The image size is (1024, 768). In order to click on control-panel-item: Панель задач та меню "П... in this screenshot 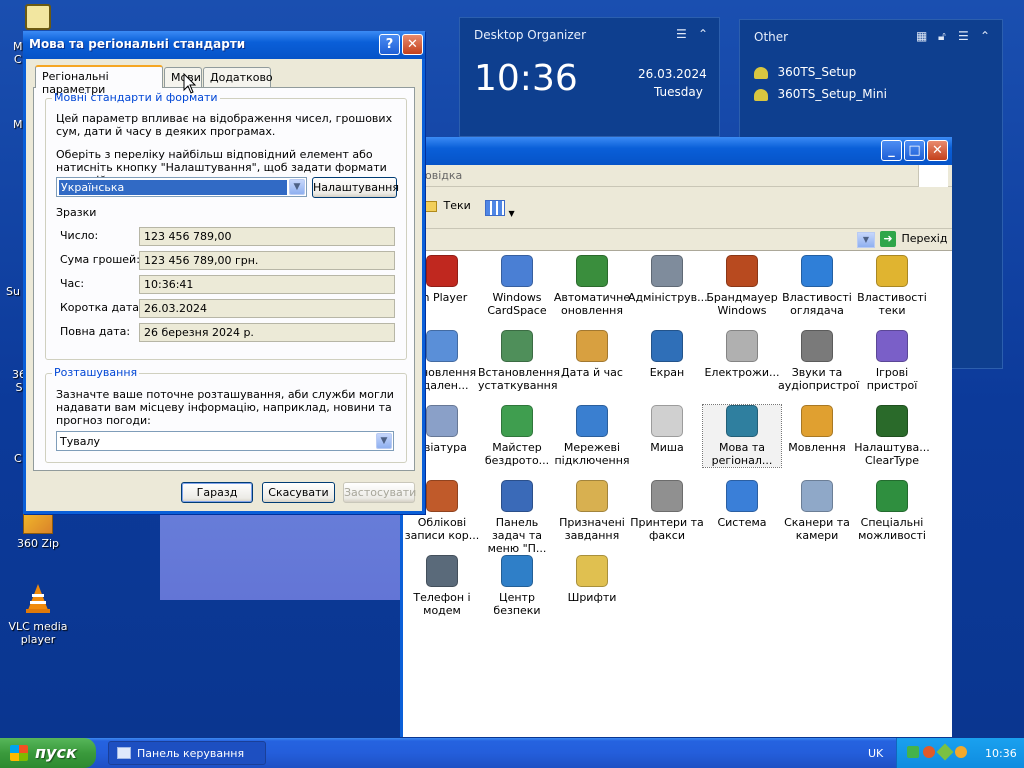, I will do `click(517, 517)`.